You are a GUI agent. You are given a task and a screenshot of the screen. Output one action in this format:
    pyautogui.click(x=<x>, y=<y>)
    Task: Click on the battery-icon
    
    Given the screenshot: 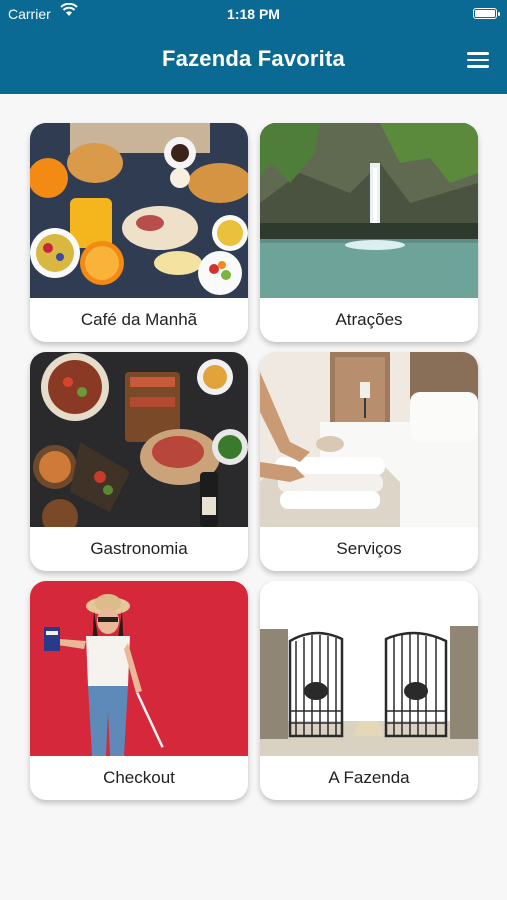 What is the action you would take?
    pyautogui.click(x=486, y=13)
    